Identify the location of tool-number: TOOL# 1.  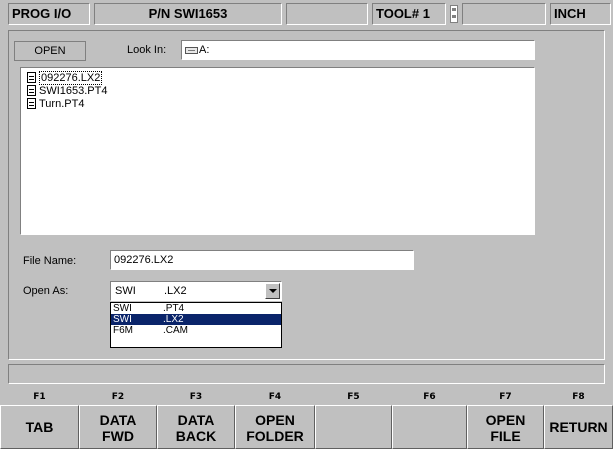
(409, 14).